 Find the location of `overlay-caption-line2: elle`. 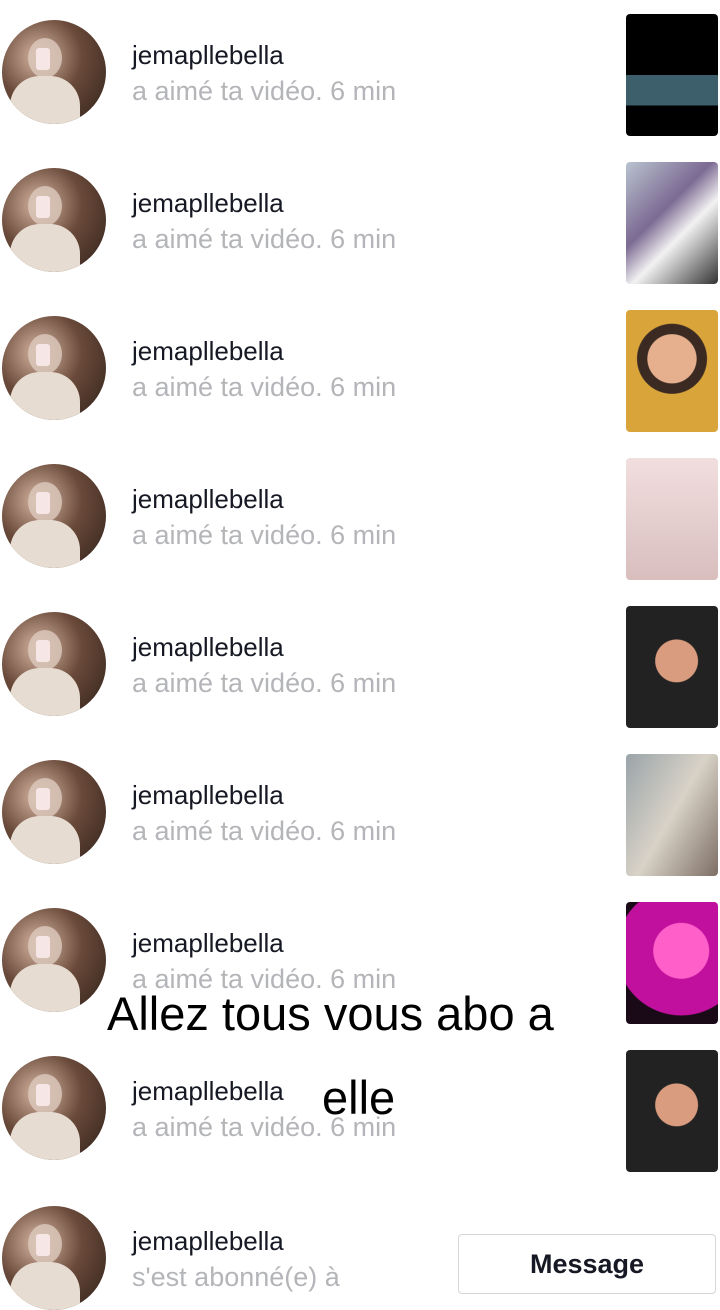

overlay-caption-line2: elle is located at coordinates (359, 1097).